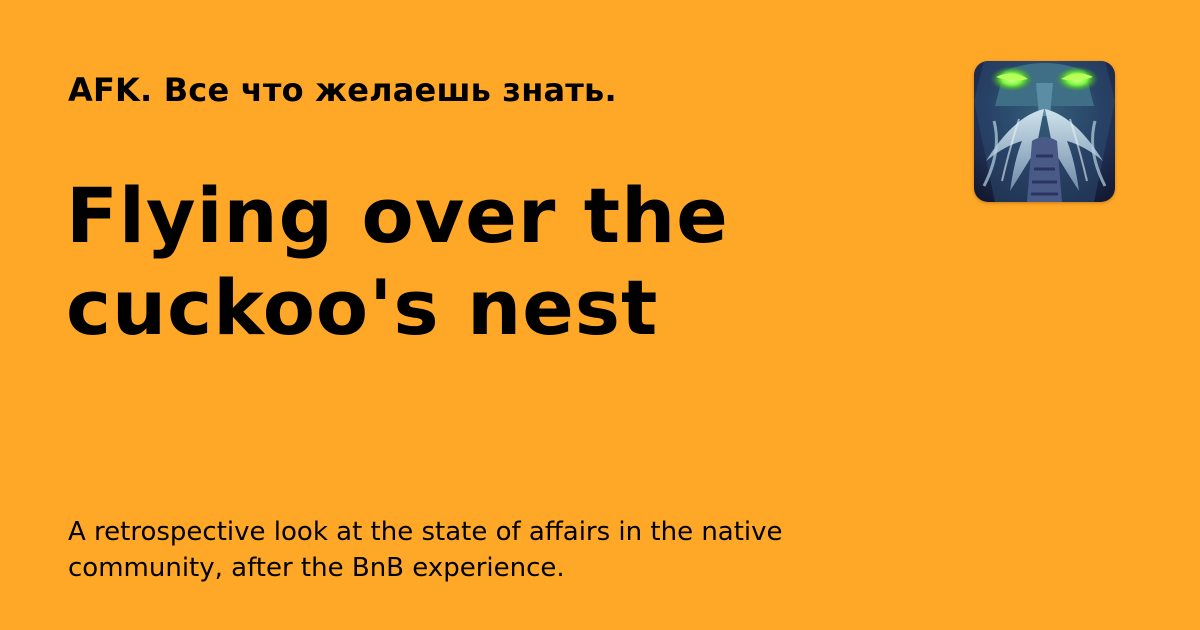  What do you see at coordinates (1044, 131) in the screenshot?
I see `publication-logo-icon` at bounding box center [1044, 131].